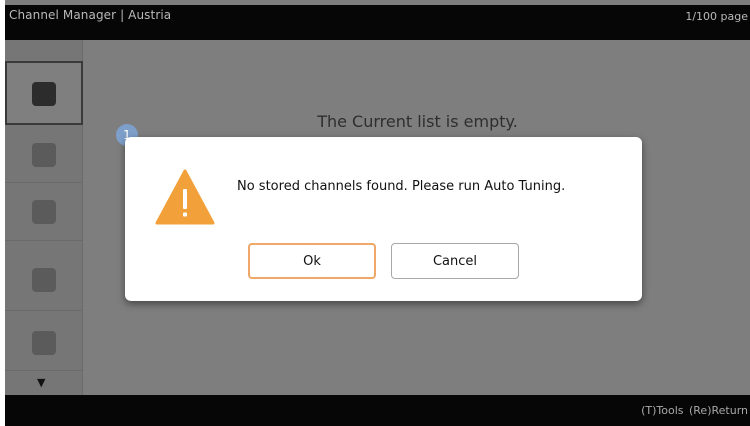  What do you see at coordinates (90, 15) in the screenshot?
I see `page-title: Channel Manager | Austria` at bounding box center [90, 15].